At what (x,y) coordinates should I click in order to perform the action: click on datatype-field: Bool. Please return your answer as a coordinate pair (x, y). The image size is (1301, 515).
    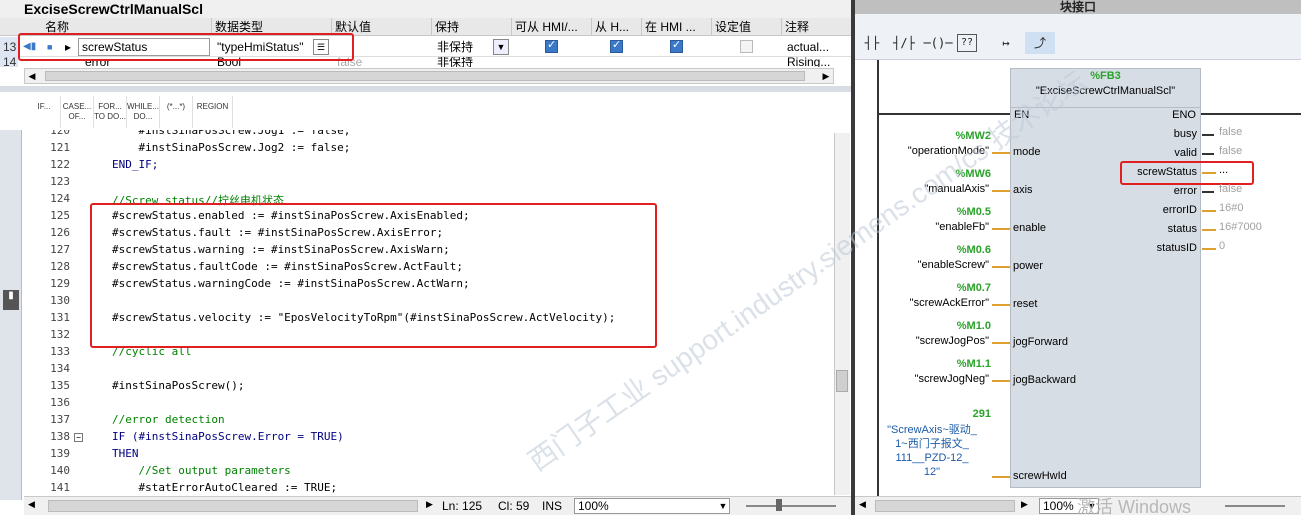
    Looking at the image, I should click on (254, 62).